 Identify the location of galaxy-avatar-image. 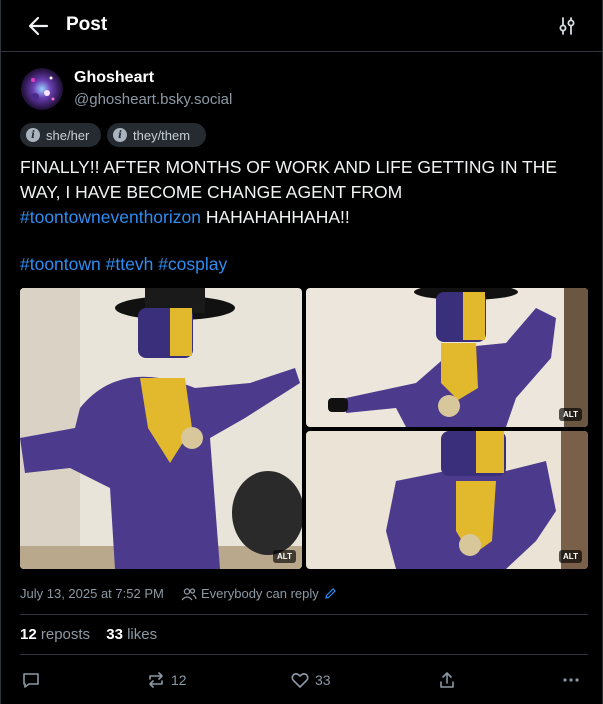
(42, 89).